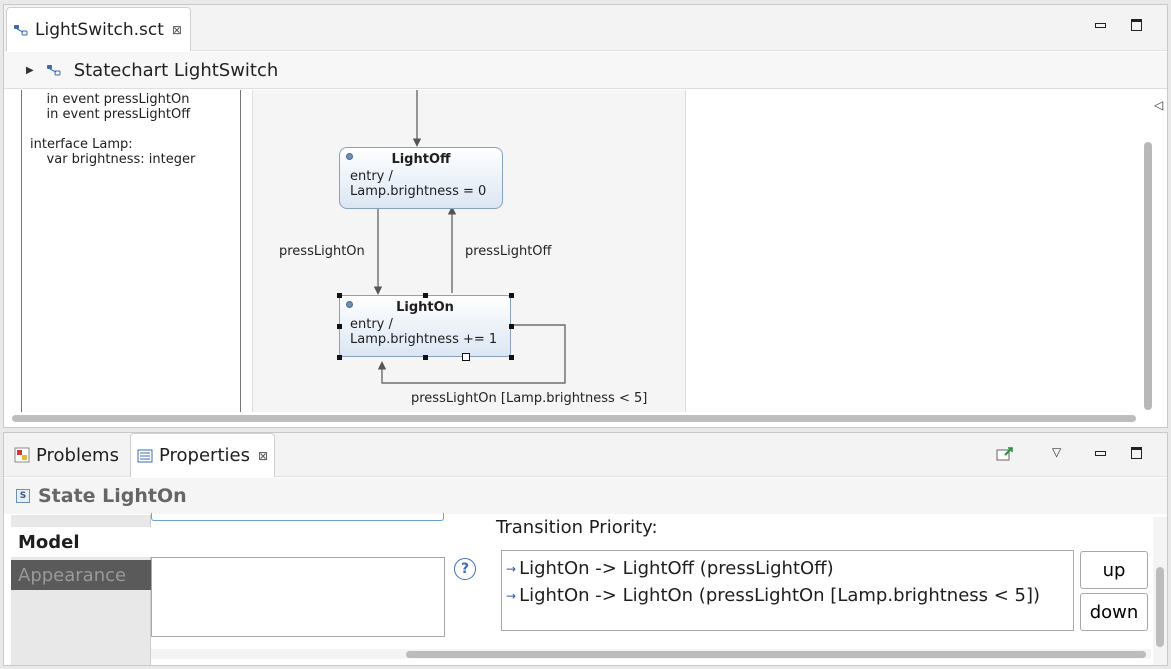  I want to click on breadcrumb-label: Statechart LightSwitch, so click(176, 70).